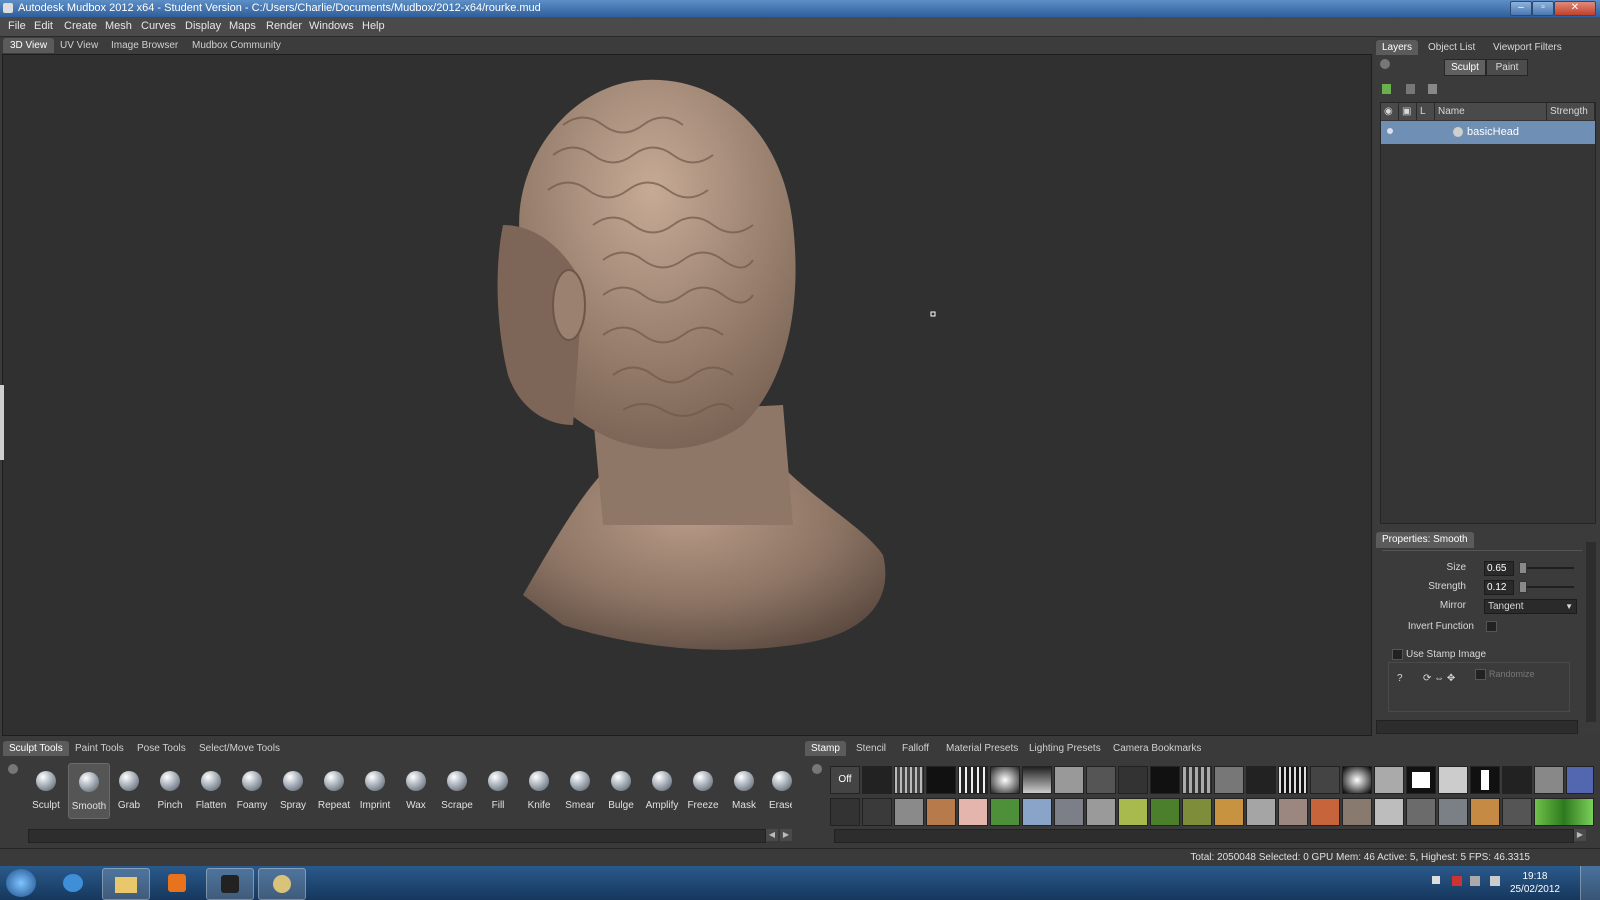 This screenshot has height=900, width=1600. What do you see at coordinates (129, 790) in the screenshot?
I see `tool-grab: Grab` at bounding box center [129, 790].